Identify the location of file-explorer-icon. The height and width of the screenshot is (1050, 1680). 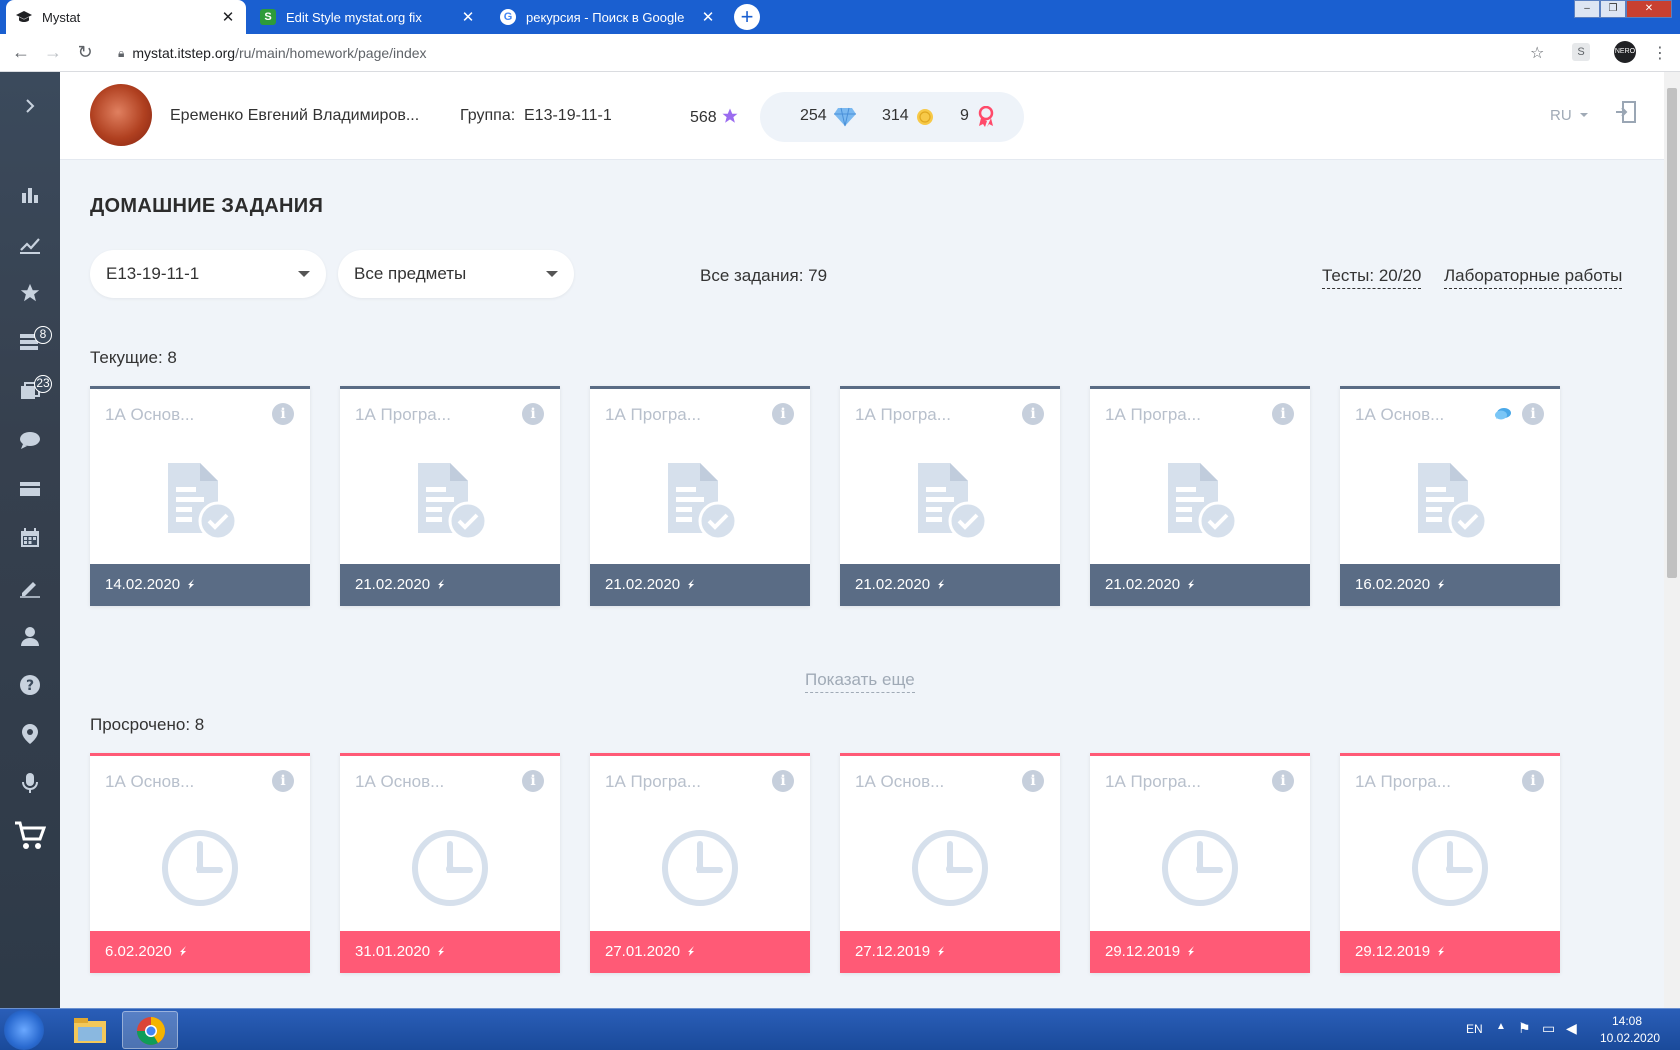
(90, 1030).